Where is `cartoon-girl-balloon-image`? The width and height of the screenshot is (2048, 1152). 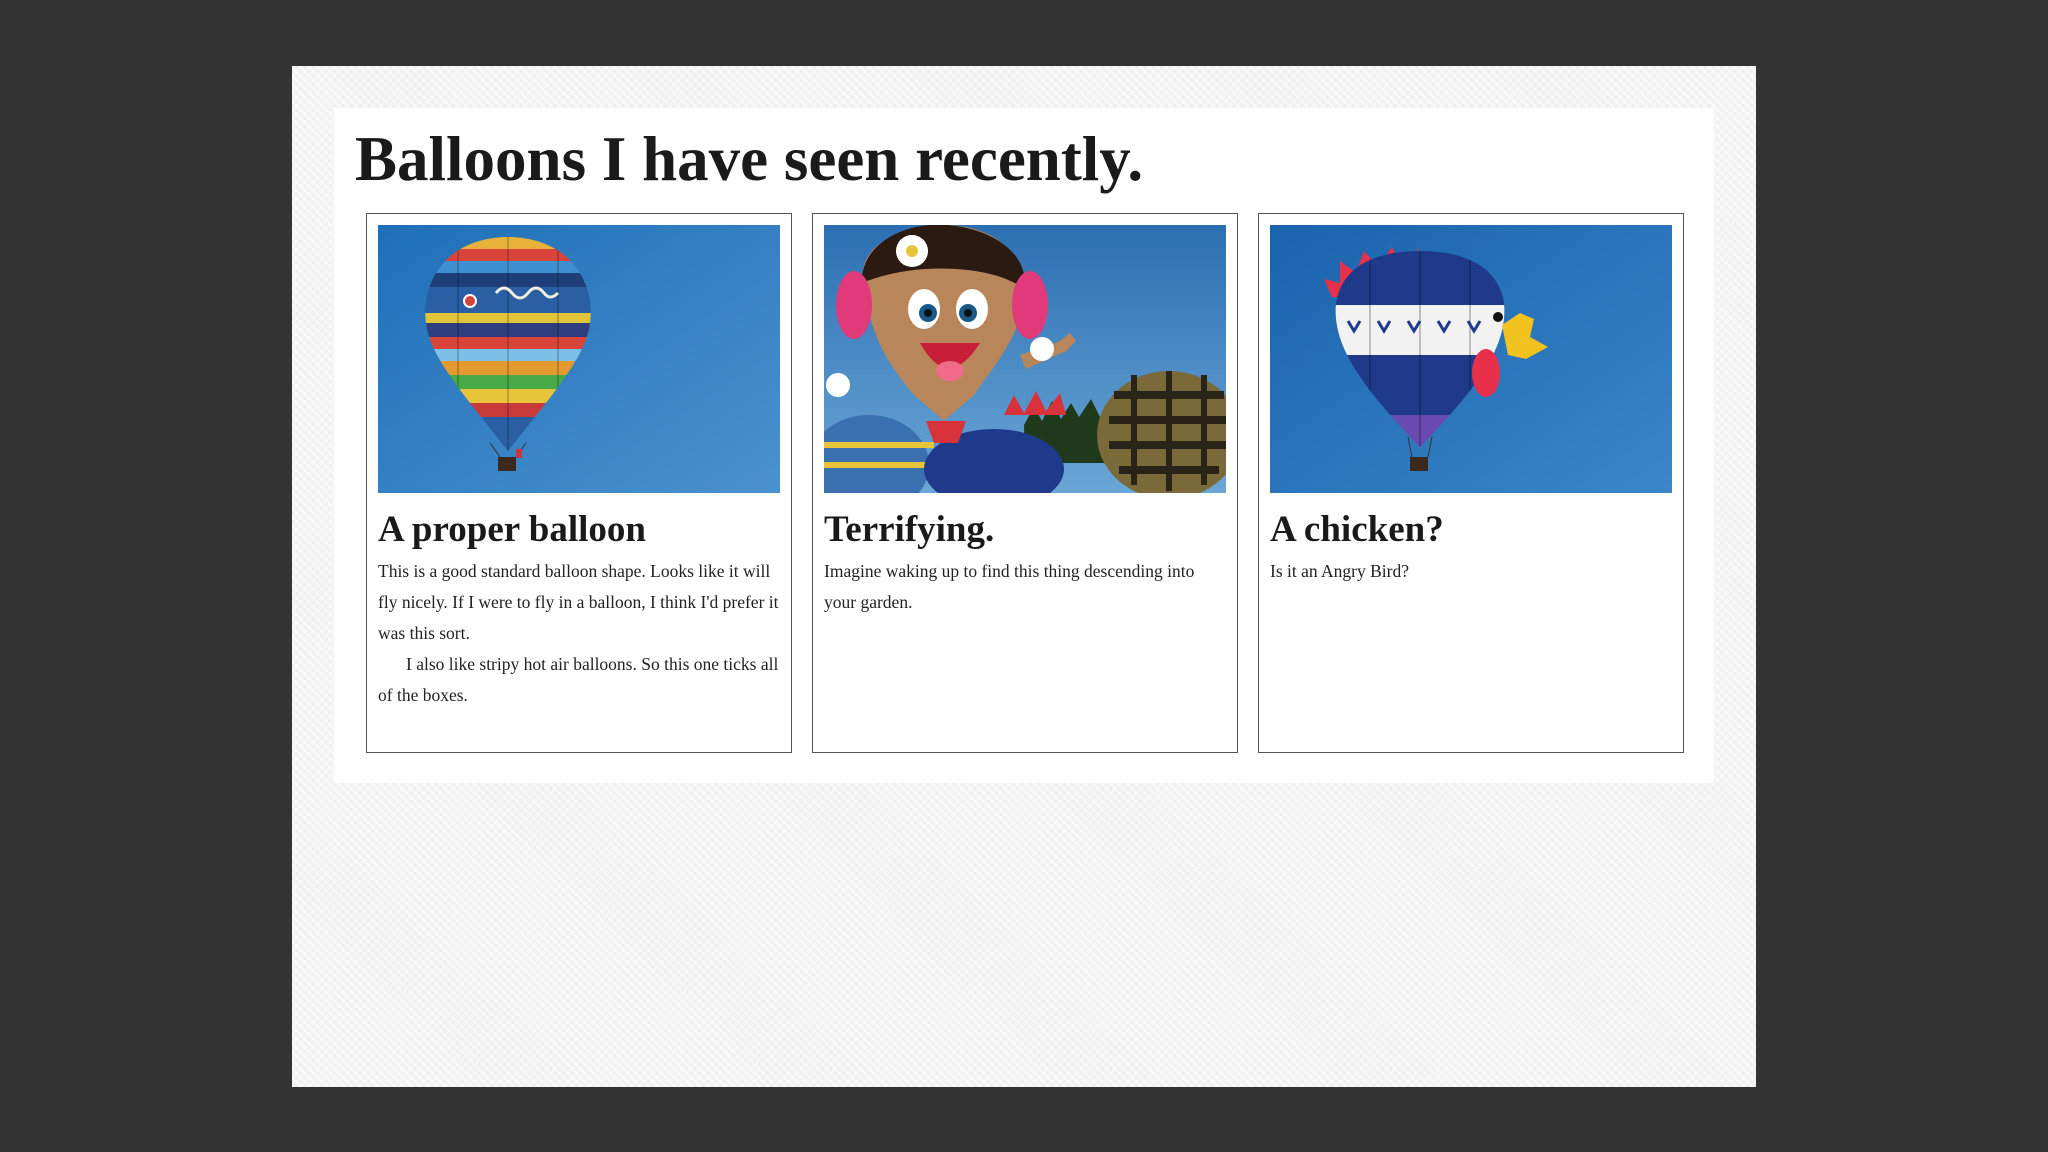 cartoon-girl-balloon-image is located at coordinates (1025, 359).